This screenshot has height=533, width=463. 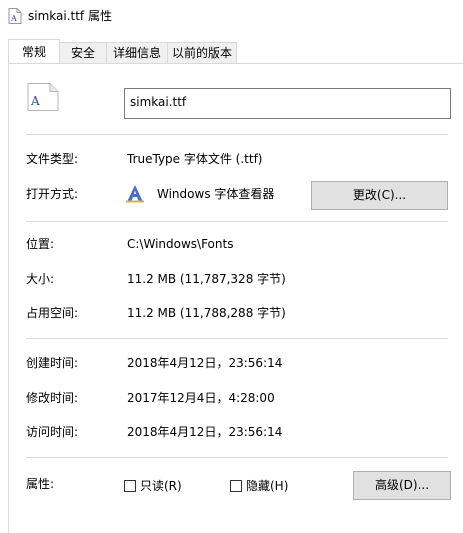 I want to click on window-title: simkai.ttf 属性, so click(x=70, y=16).